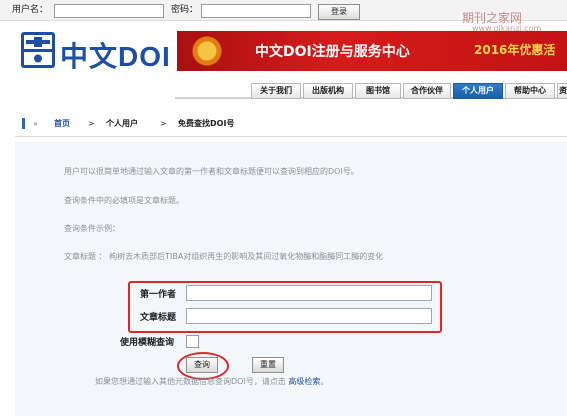  I want to click on banner-promo: 2016年优惠活, so click(515, 50).